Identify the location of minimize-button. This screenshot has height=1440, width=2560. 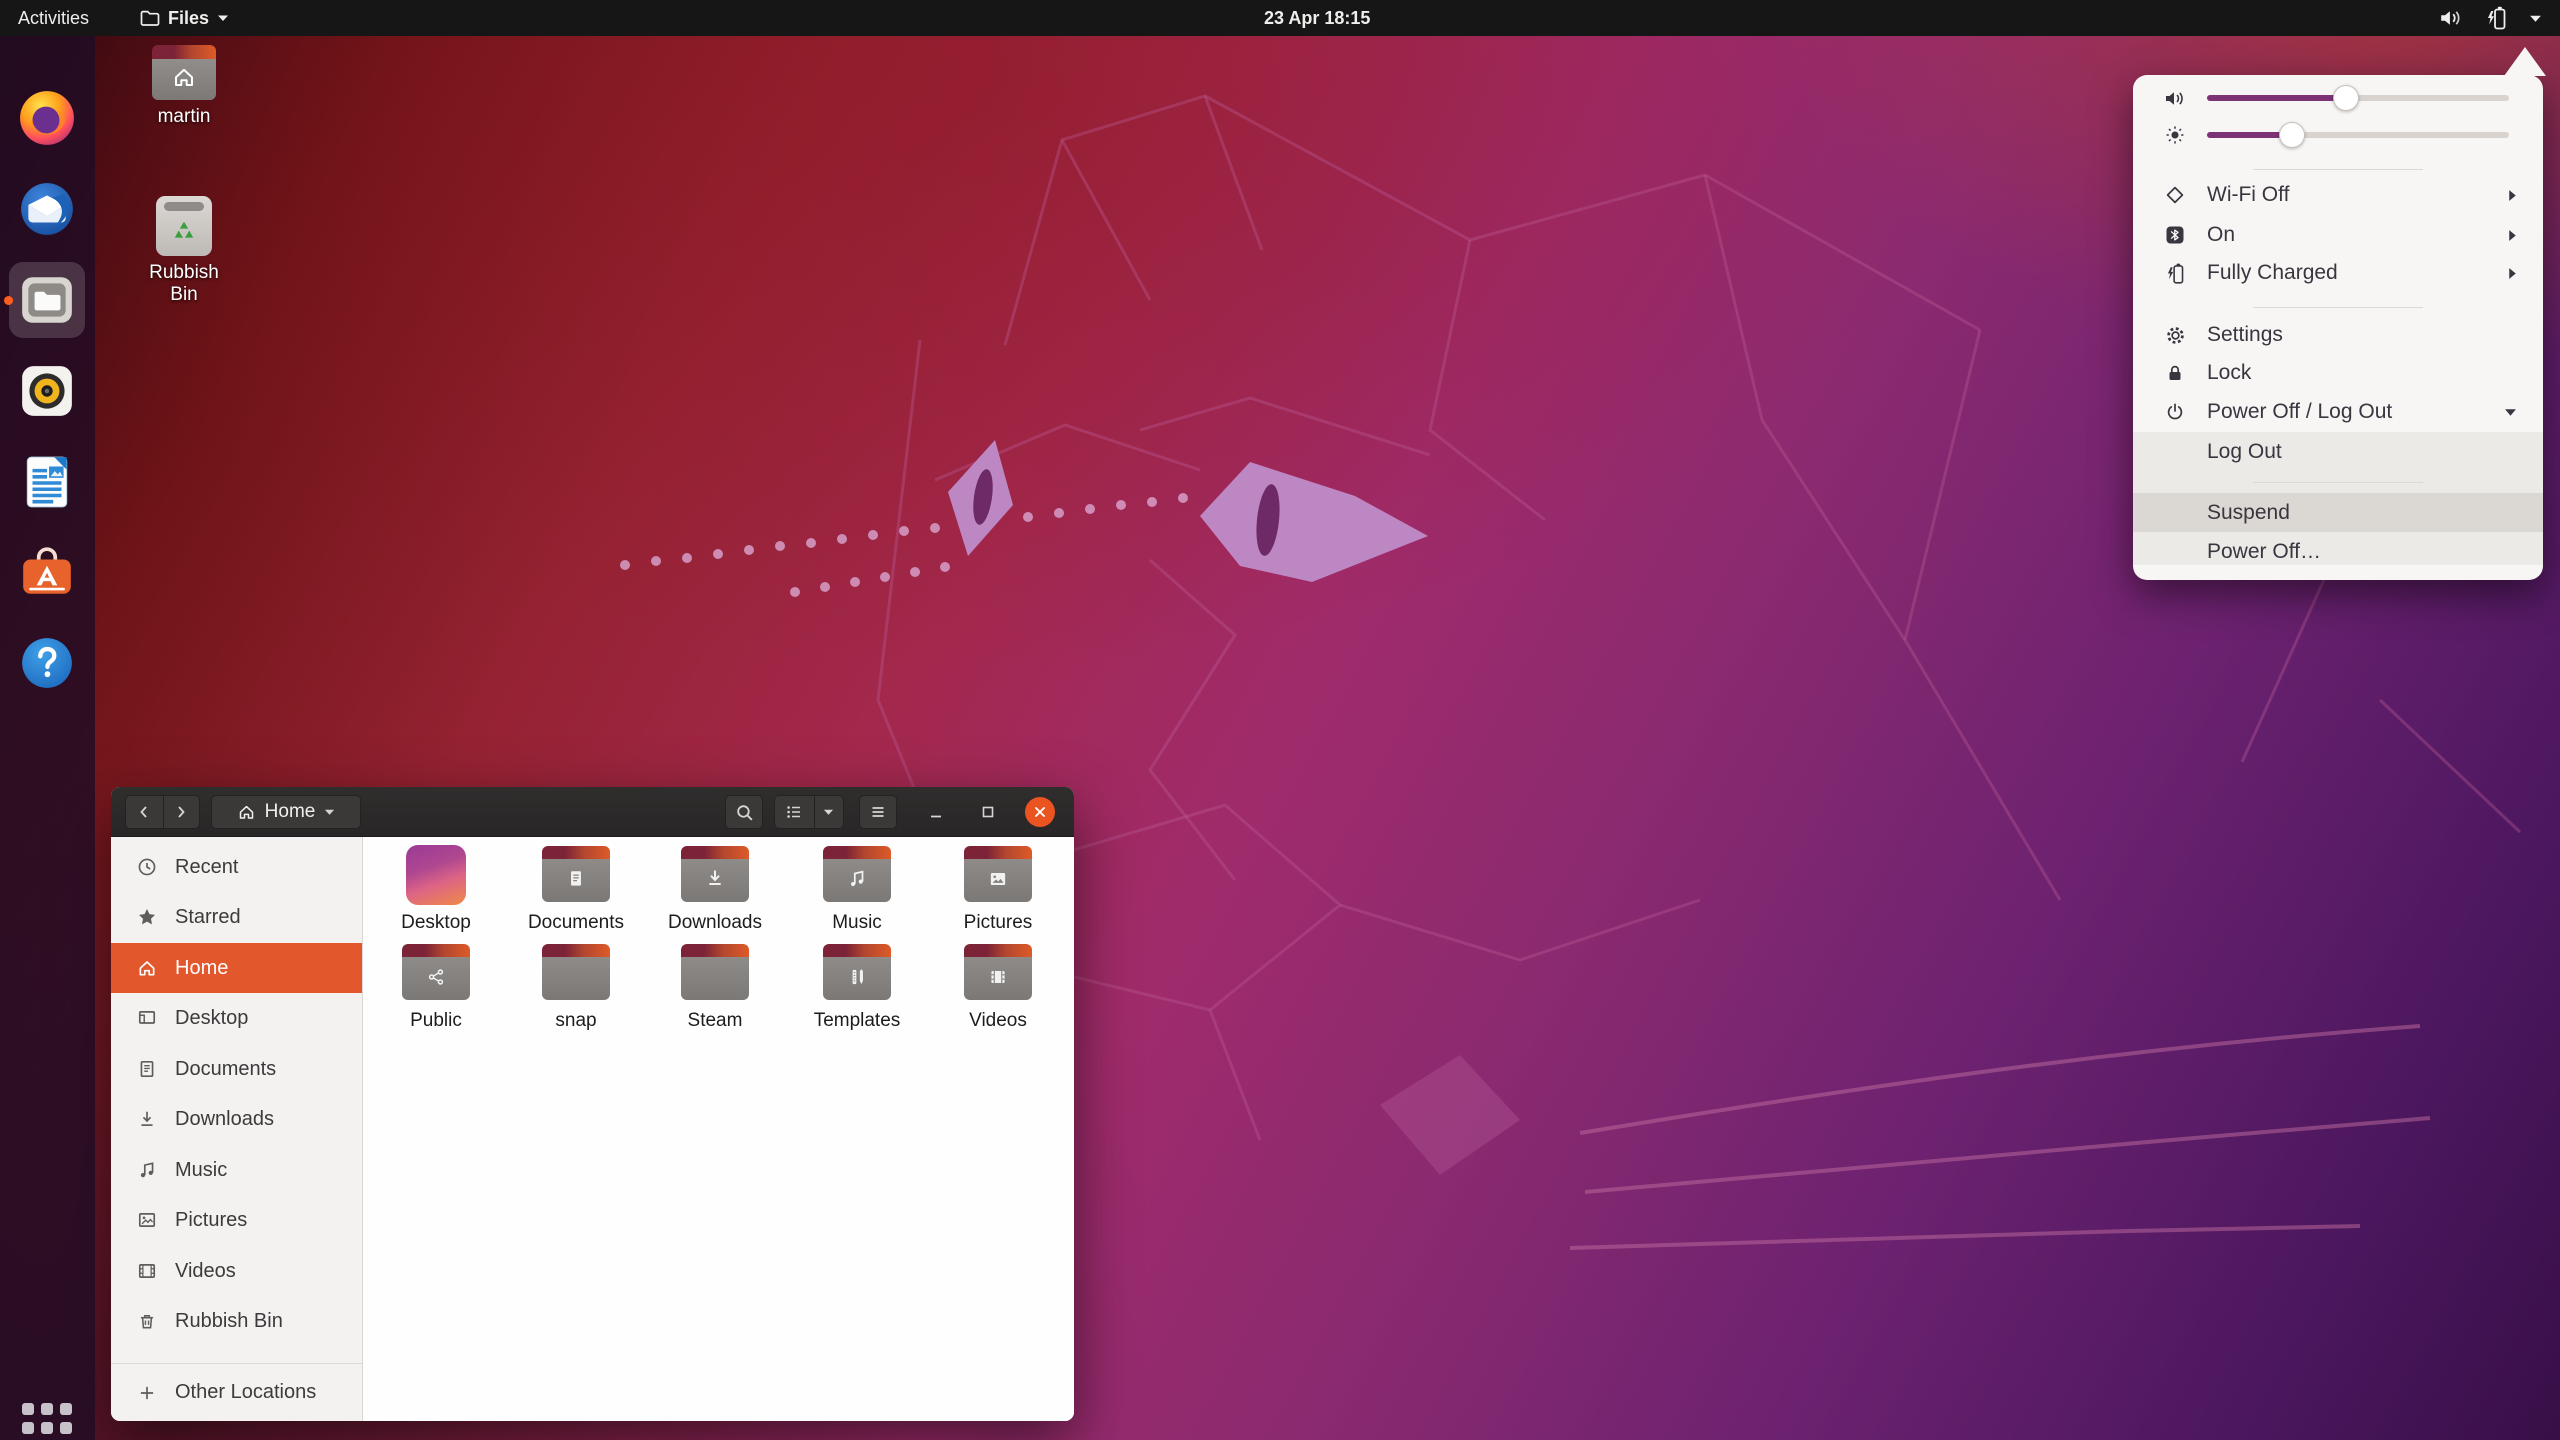
(936, 812).